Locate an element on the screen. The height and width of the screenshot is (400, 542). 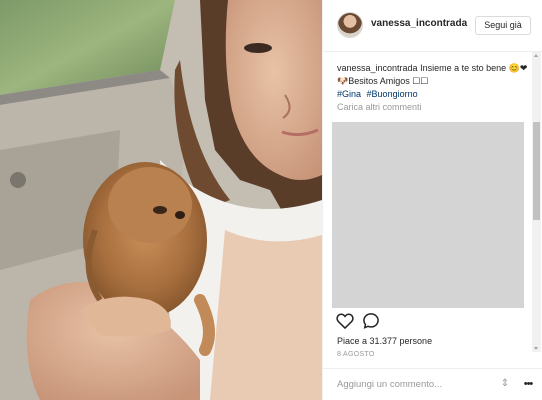
scroll-down-arrow-icon is located at coordinates (536, 348).